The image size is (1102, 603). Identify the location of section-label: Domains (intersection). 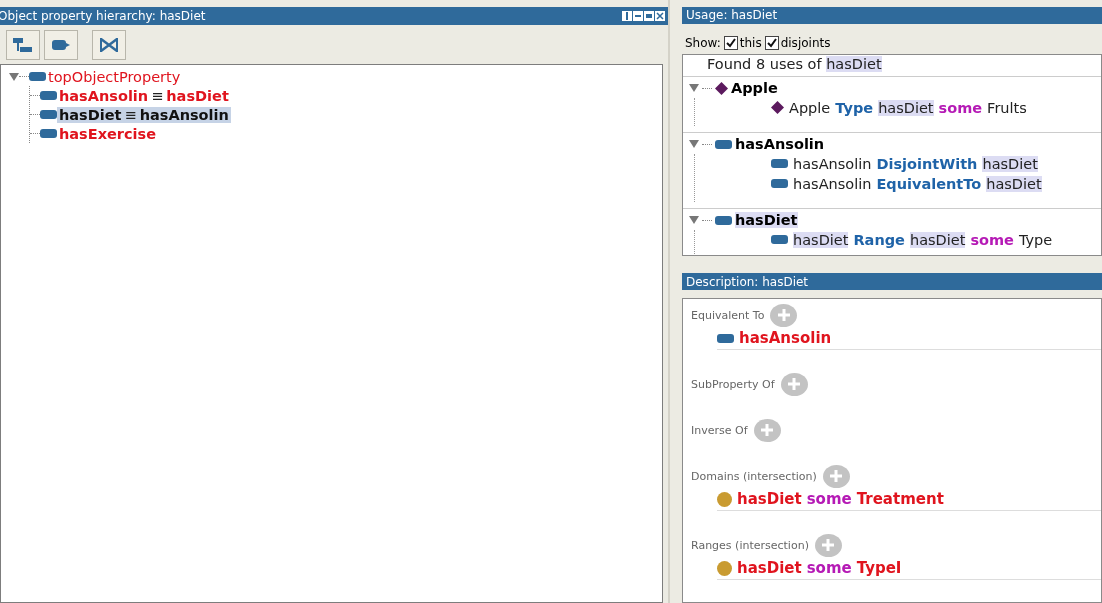
(754, 476).